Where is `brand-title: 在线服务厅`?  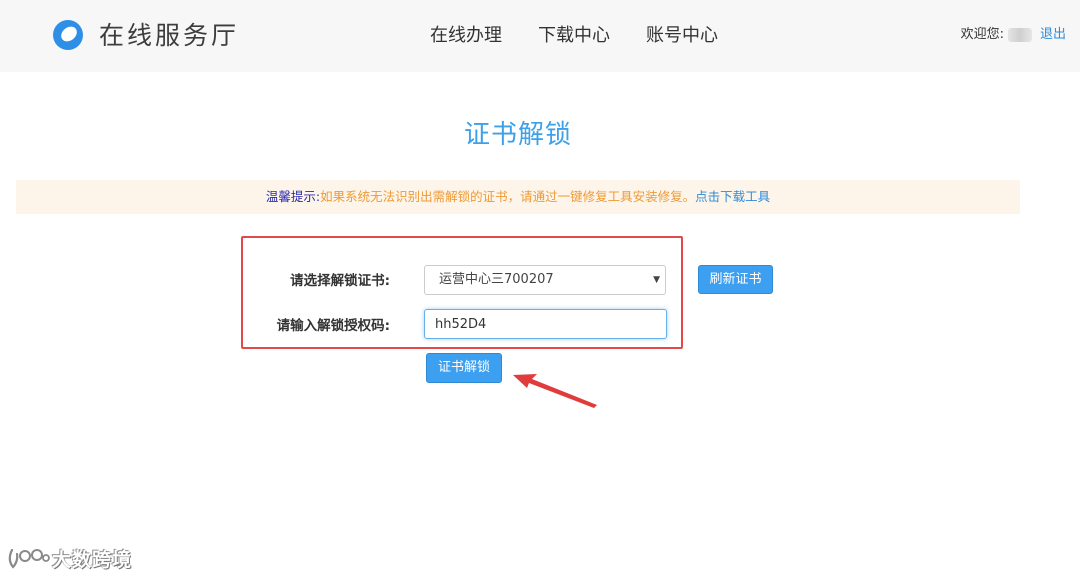
brand-title: 在线服务厅 is located at coordinates (169, 36).